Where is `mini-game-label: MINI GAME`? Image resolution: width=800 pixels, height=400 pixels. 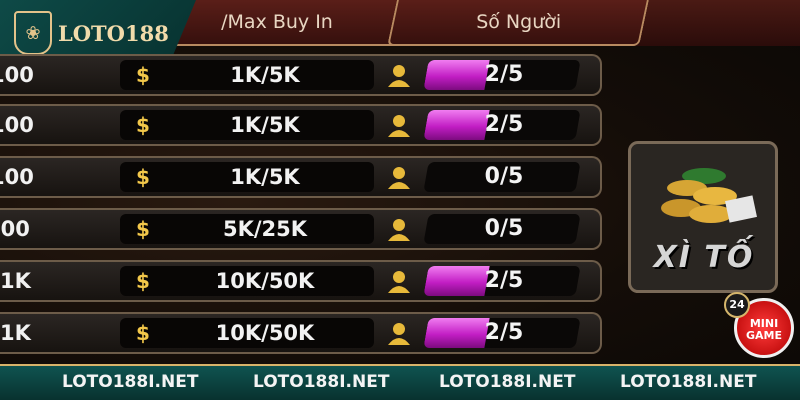 mini-game-label: MINI GAME is located at coordinates (763, 329).